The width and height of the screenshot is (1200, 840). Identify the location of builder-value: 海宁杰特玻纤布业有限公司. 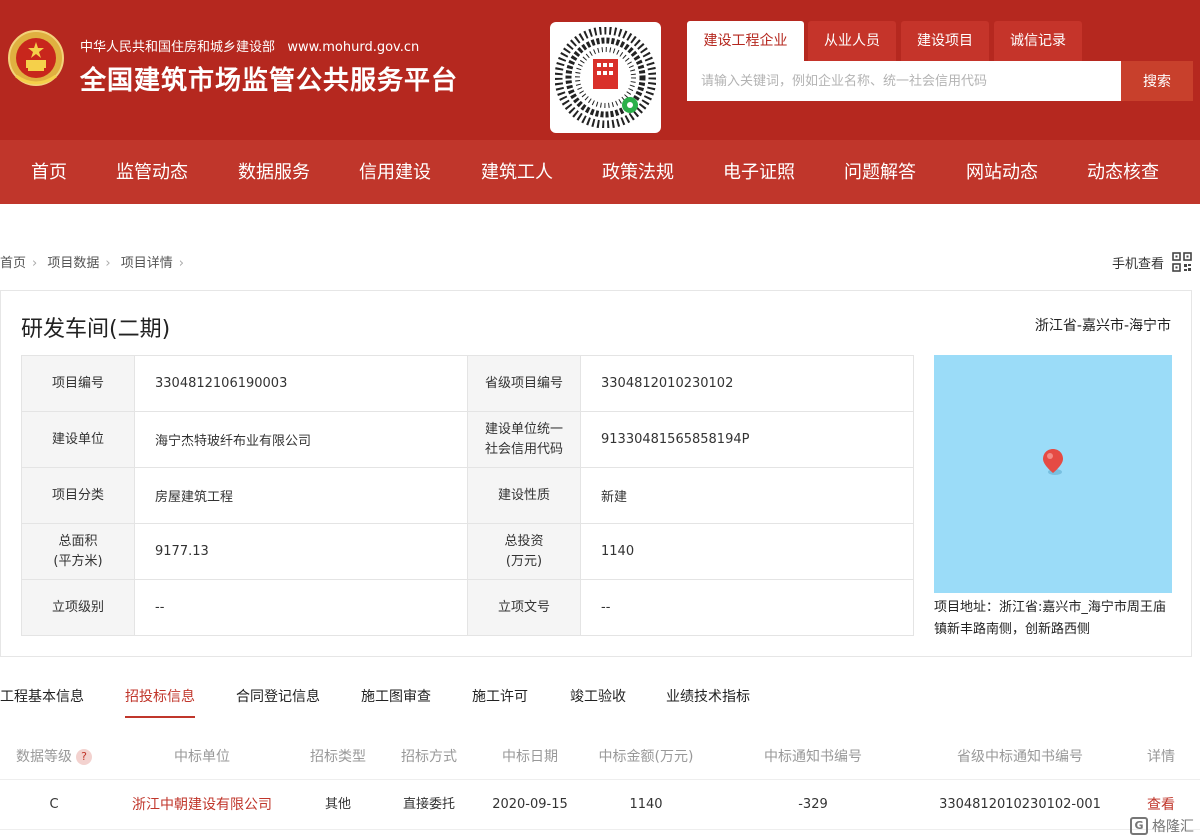
(301, 439).